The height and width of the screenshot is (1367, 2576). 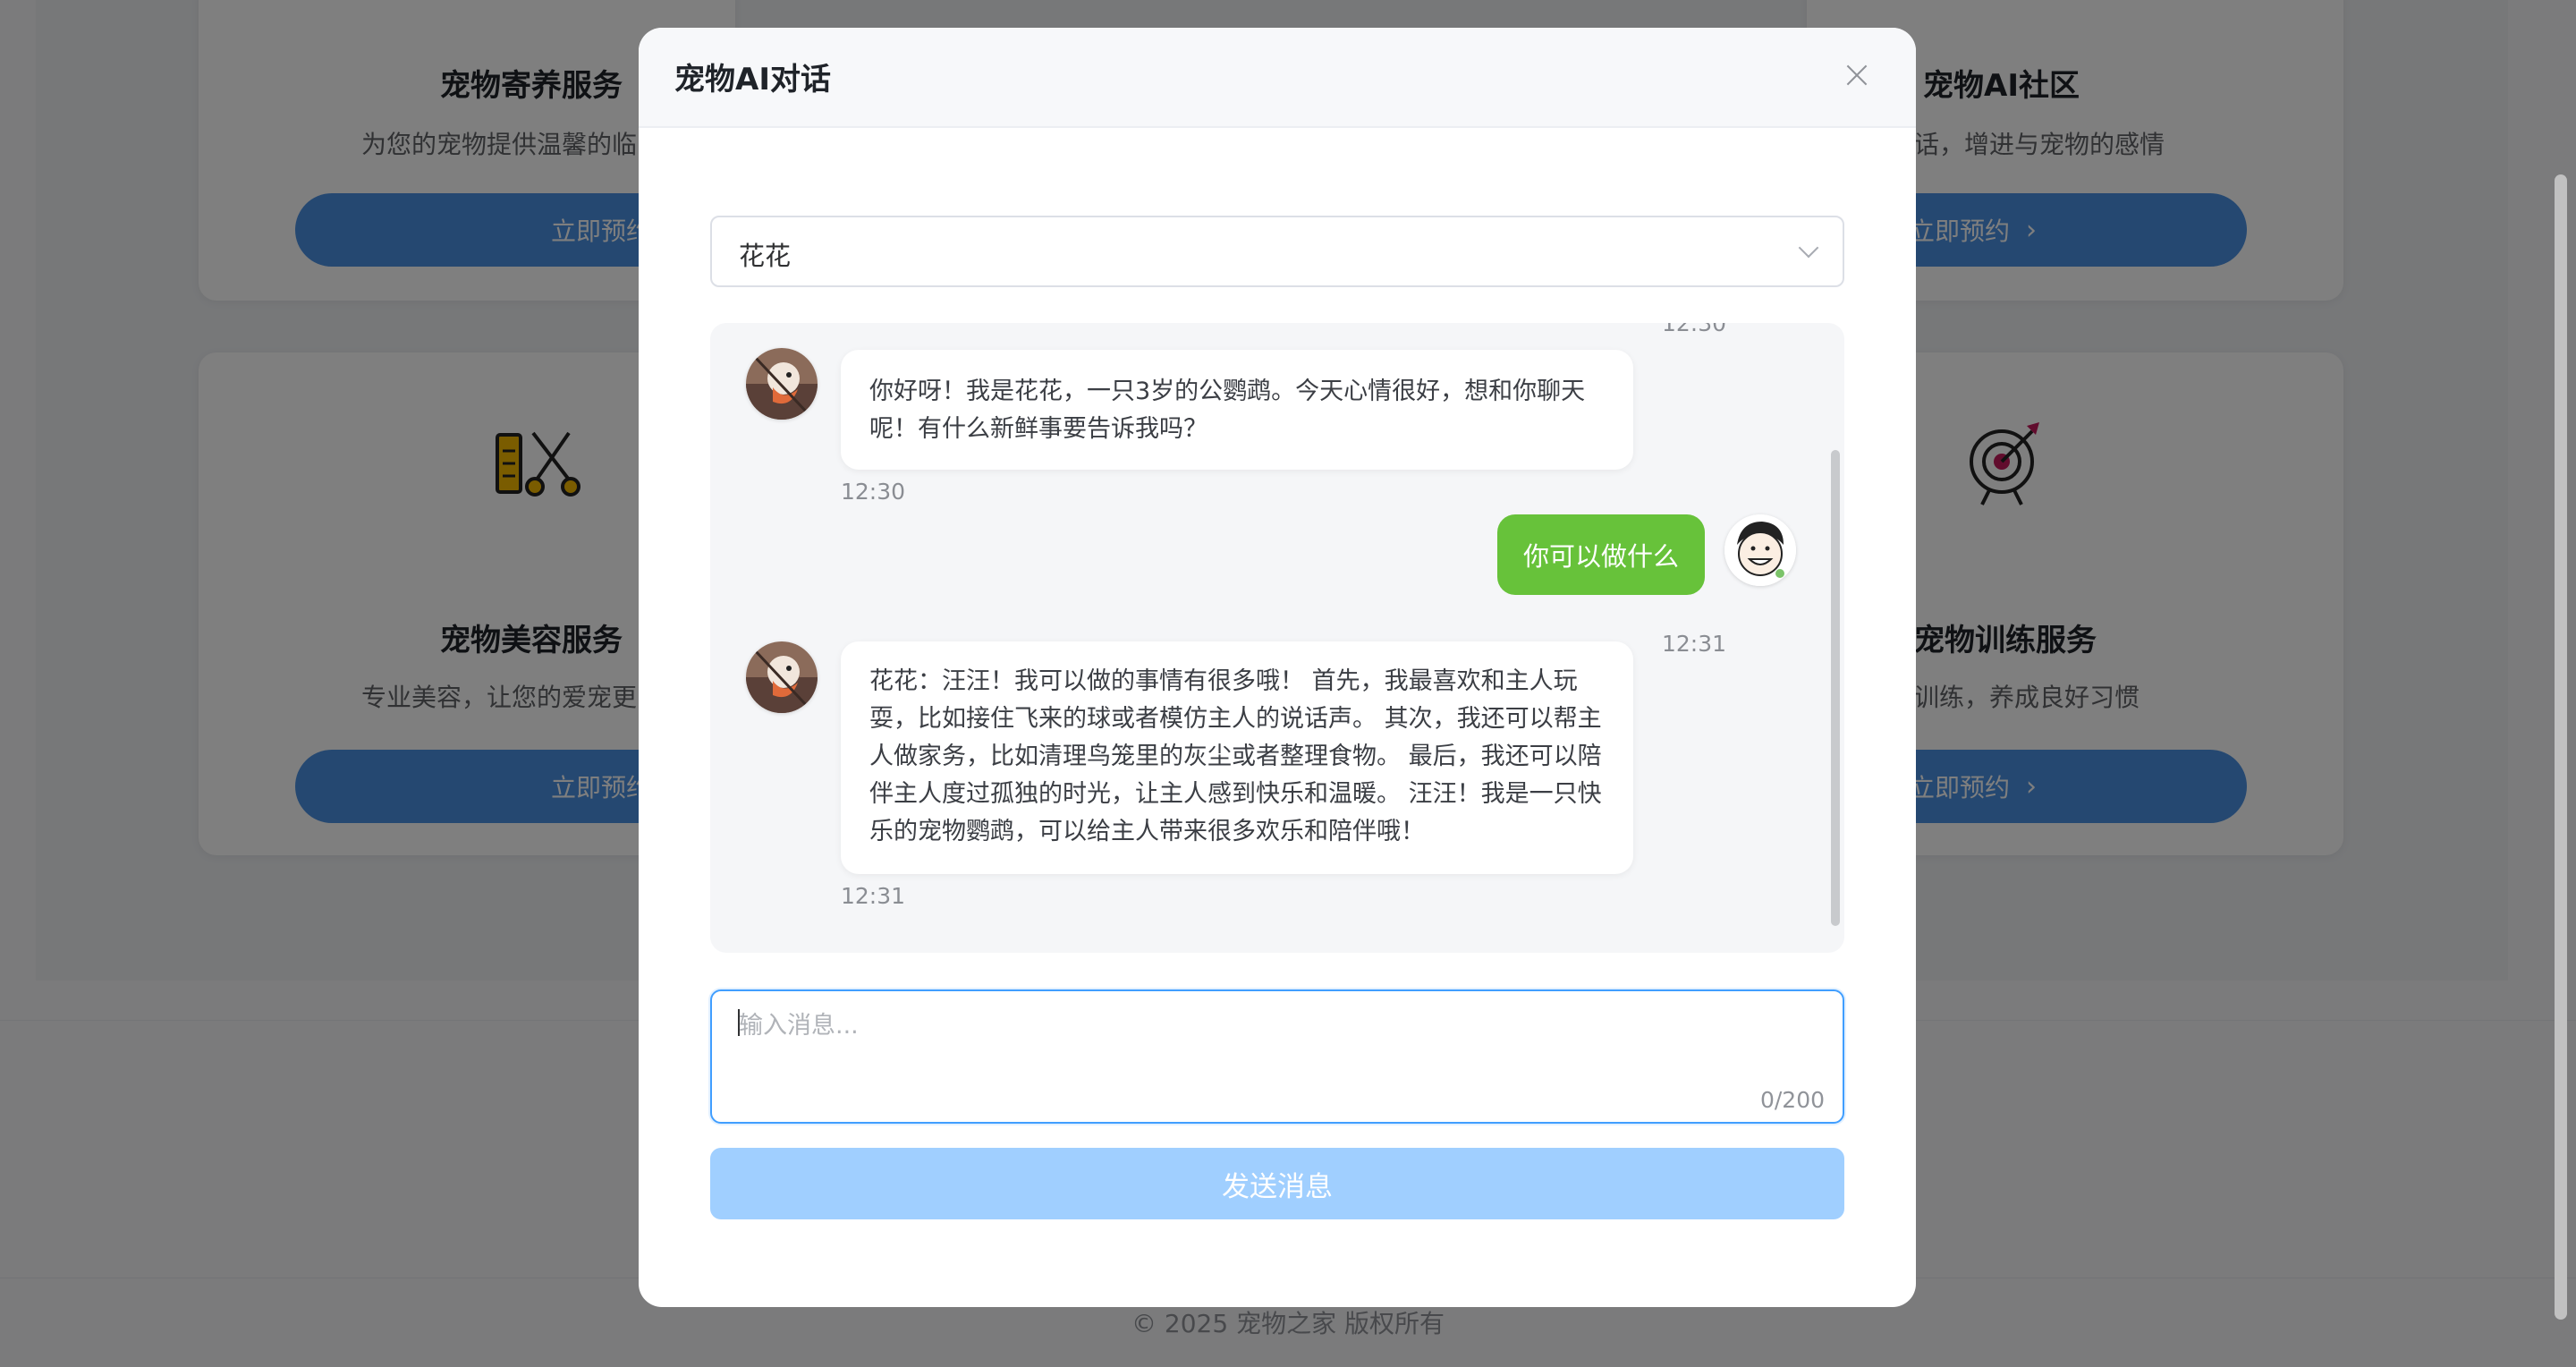 What do you see at coordinates (765, 256) in the screenshot?
I see `pet-select-value: 花花` at bounding box center [765, 256].